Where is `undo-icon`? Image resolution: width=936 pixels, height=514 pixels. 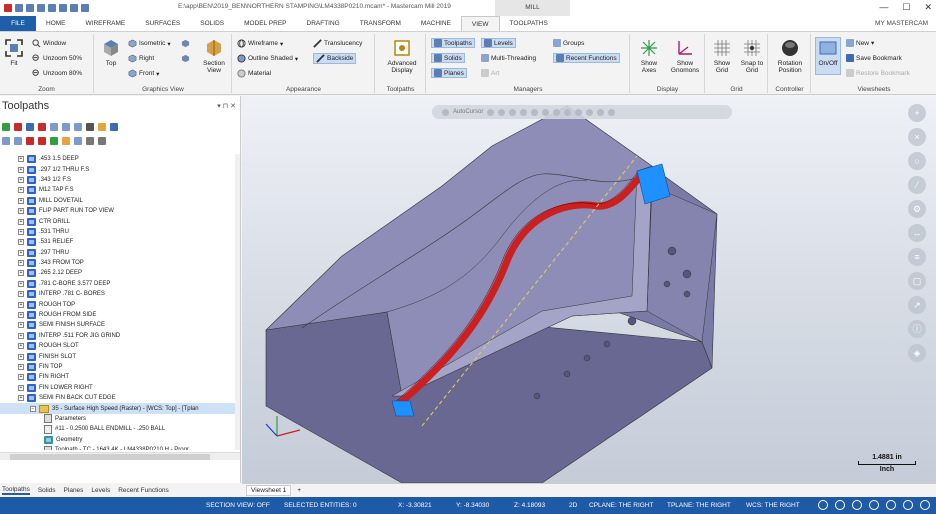
undo-icon is located at coordinates (74, 8).